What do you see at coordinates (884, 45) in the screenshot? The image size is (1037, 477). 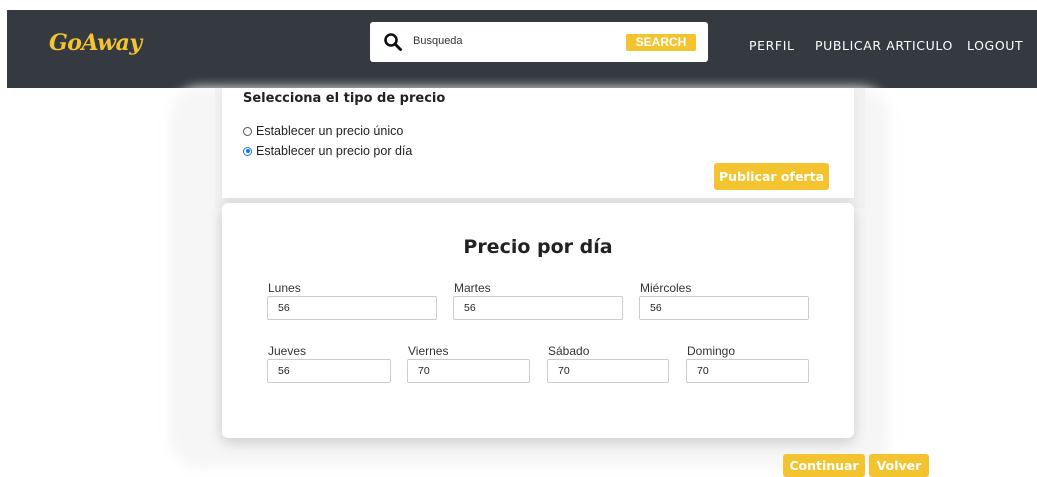 I see `nav-link-publicar-articulo: PUBLICAR ARTICULO` at bounding box center [884, 45].